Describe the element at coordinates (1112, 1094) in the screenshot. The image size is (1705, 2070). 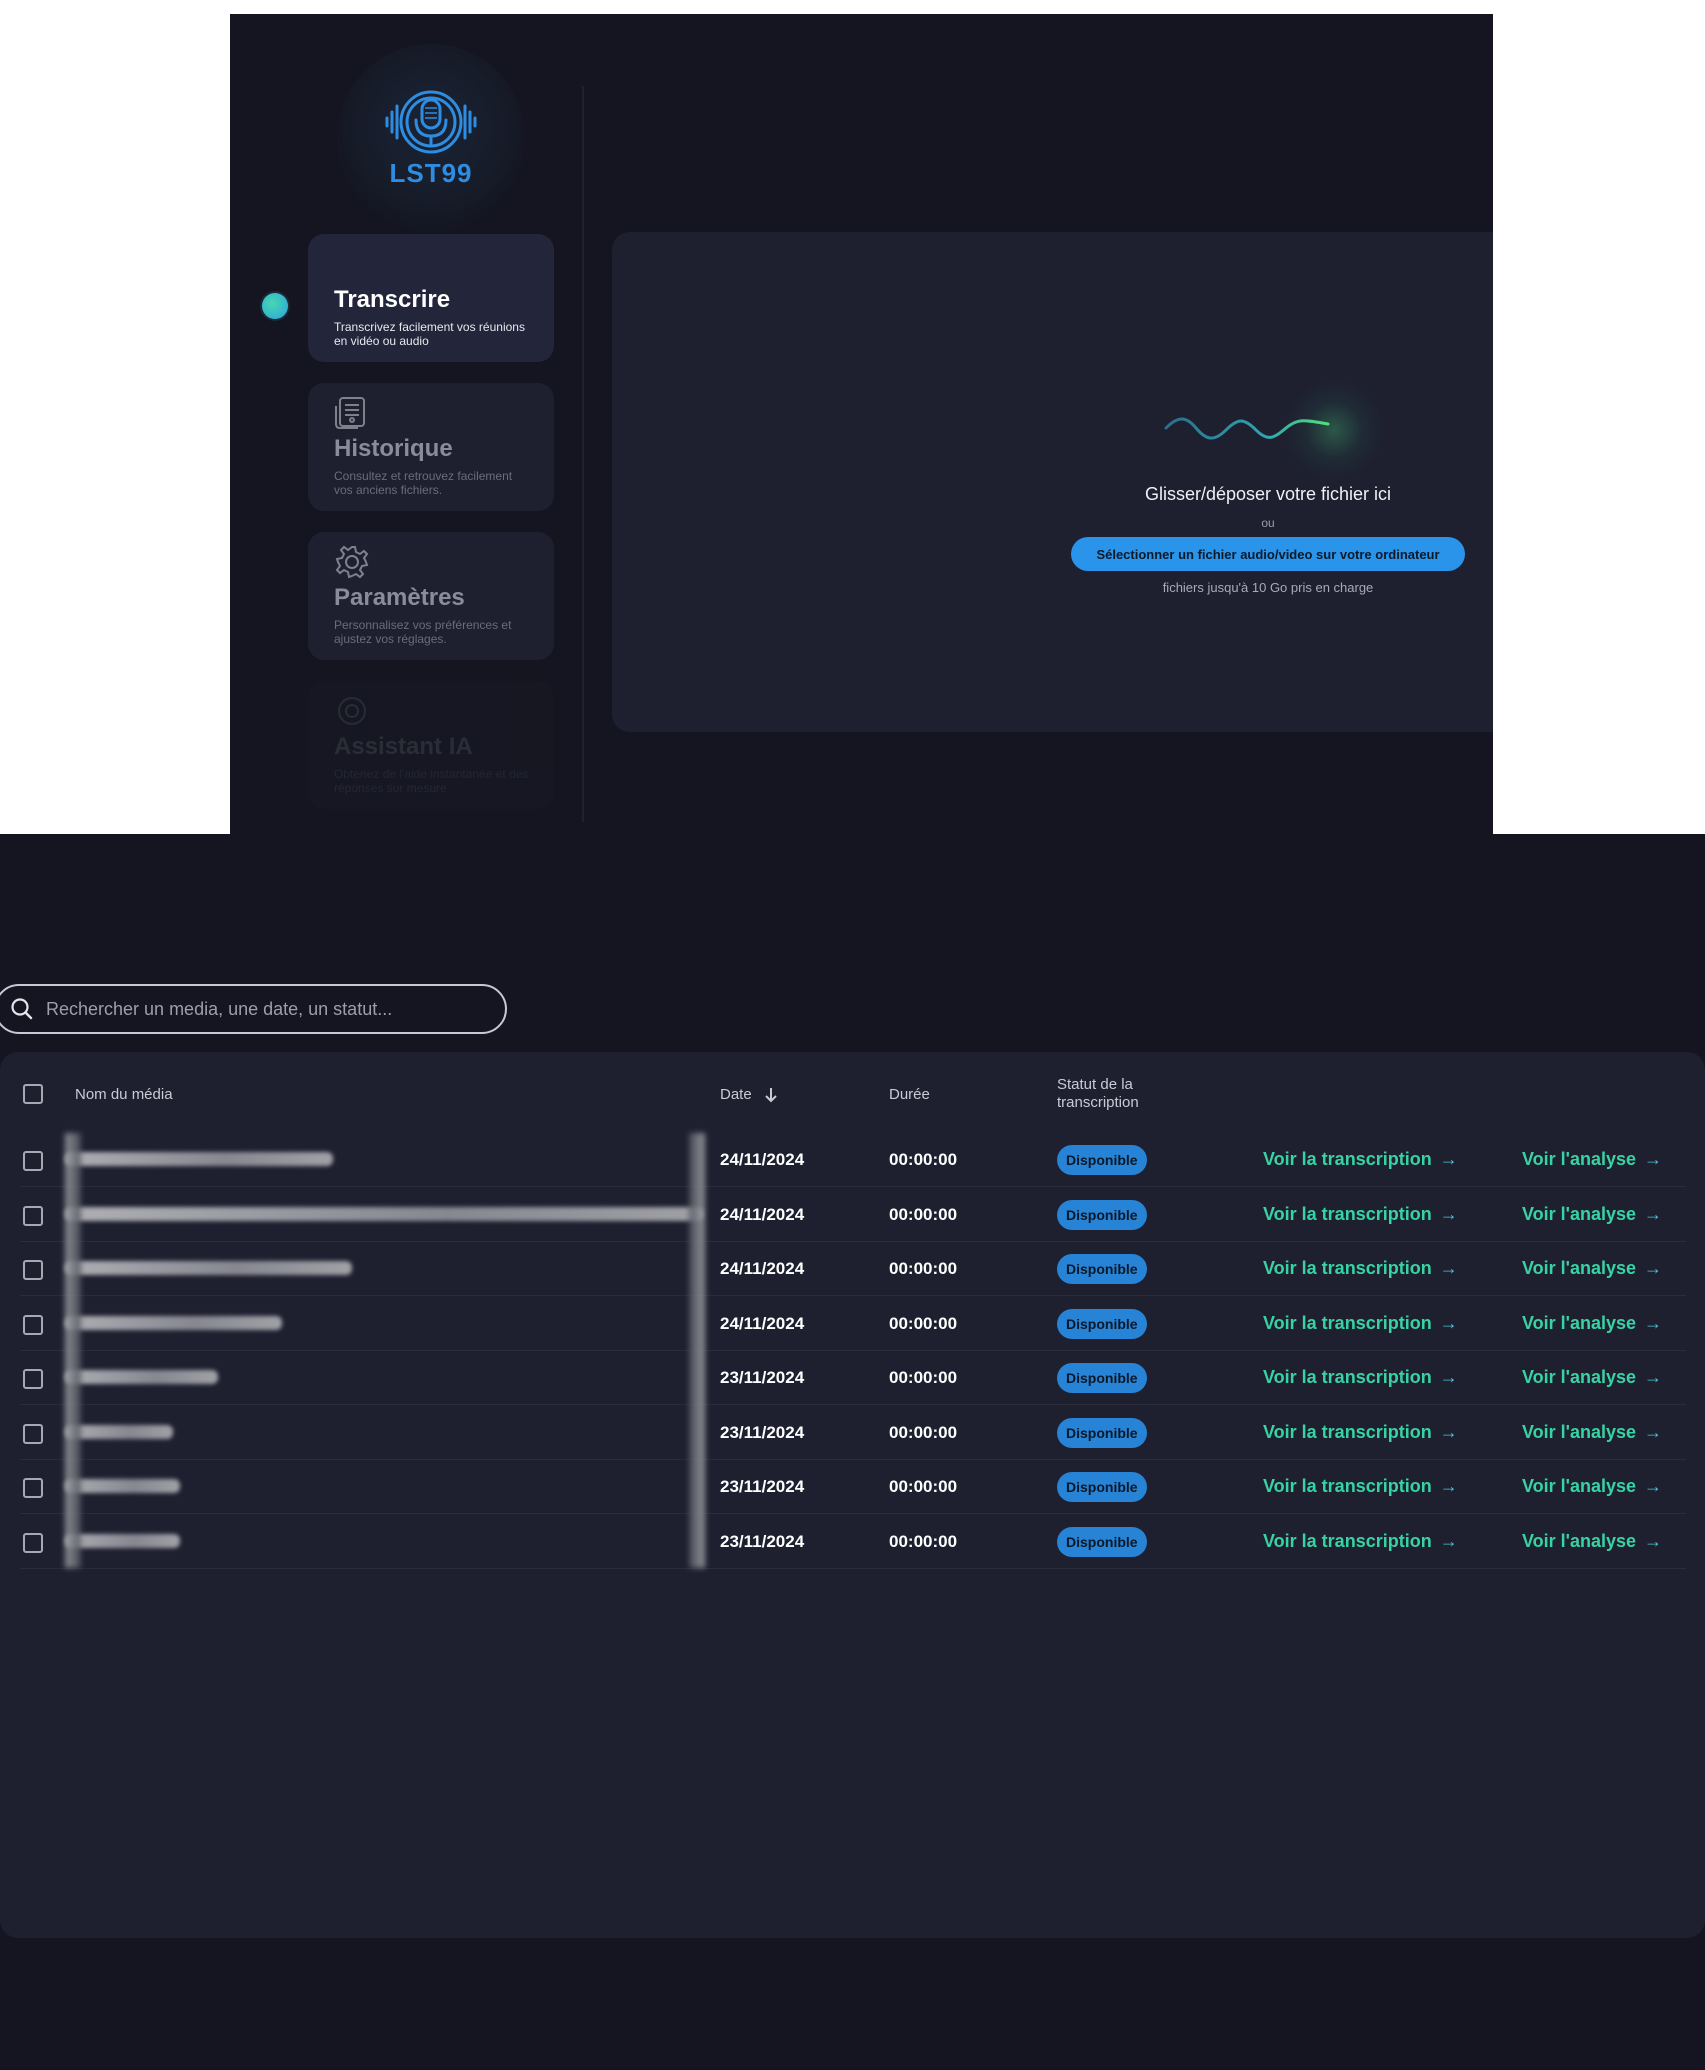
I see `column-header-status: Statut de la transcription` at that location.